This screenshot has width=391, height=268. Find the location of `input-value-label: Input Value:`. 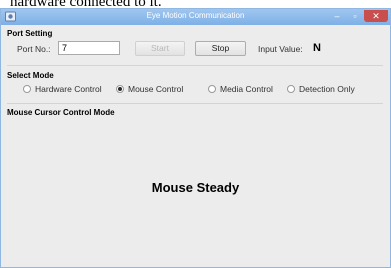

input-value-label: Input Value: is located at coordinates (280, 49).